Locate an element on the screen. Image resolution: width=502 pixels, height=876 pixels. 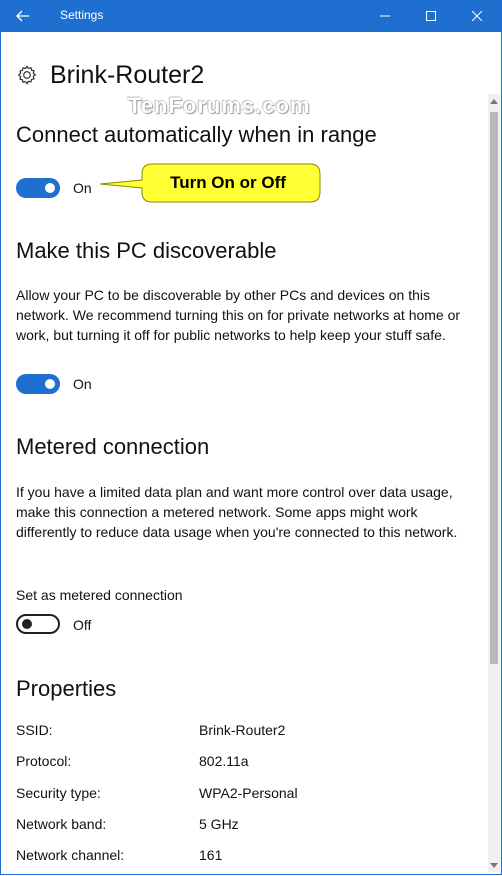
callout-text: Turn On or Off is located at coordinates (228, 182).